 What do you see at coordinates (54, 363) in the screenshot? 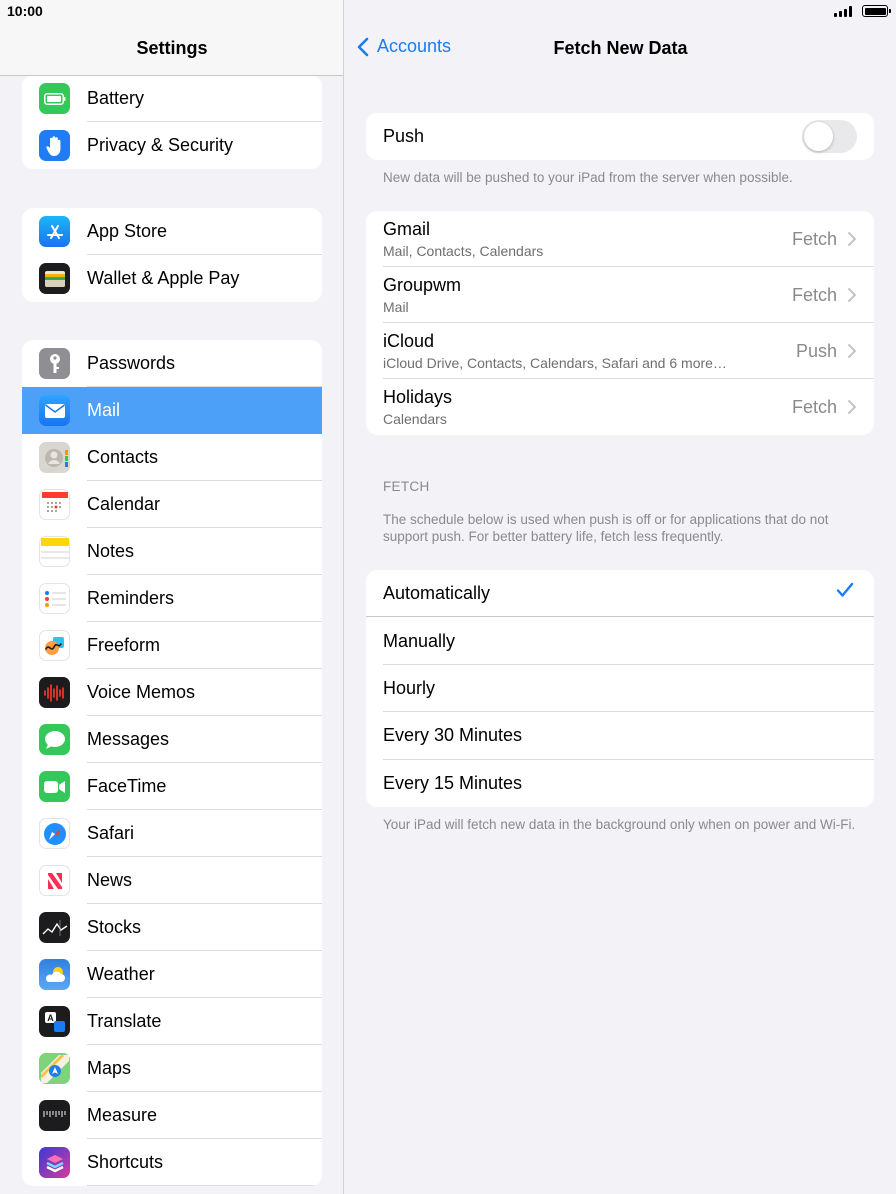
I see `key-icon` at bounding box center [54, 363].